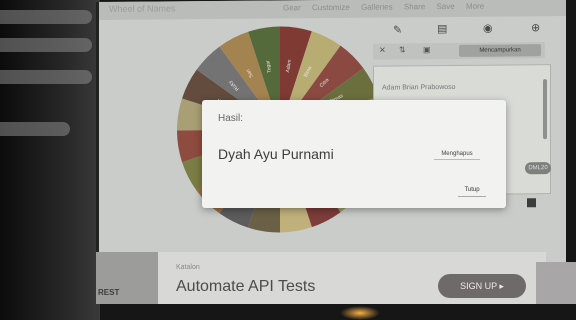 The width and height of the screenshot is (576, 320). I want to click on remove-winner-button: Menghapus, so click(457, 154).